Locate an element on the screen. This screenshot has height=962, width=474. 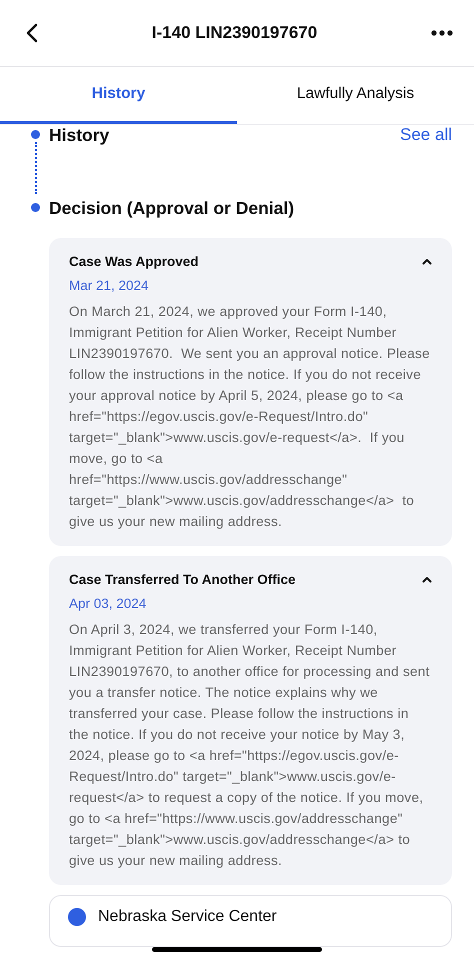
page-title: I-140 LIN2390197670 is located at coordinates (235, 33).